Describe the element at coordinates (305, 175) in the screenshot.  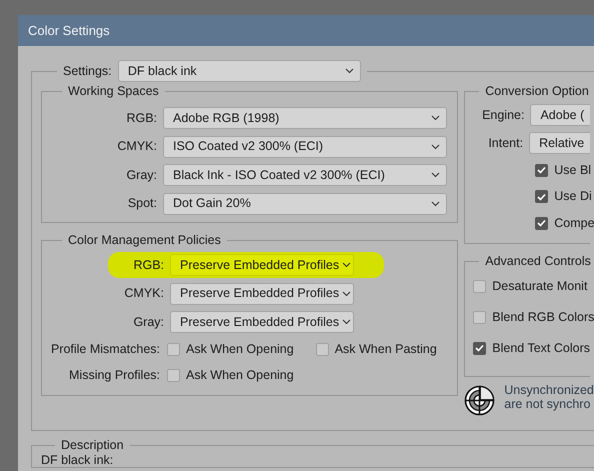
I see `dropdown: Black Ink - ISO Coated v2 300% (ECI)` at that location.